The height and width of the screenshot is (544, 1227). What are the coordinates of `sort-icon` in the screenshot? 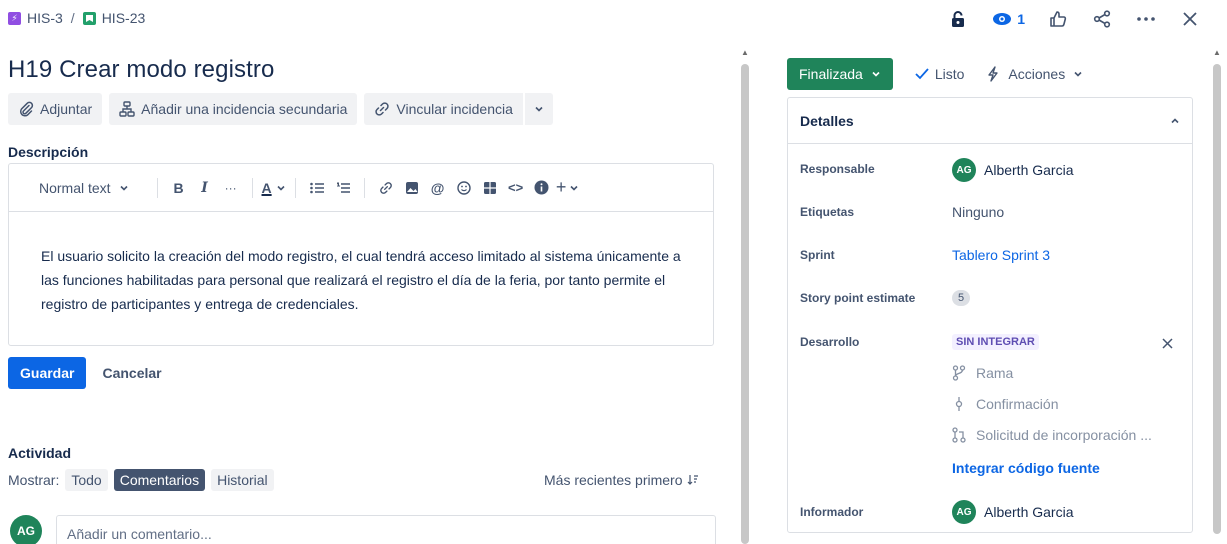 It's located at (692, 480).